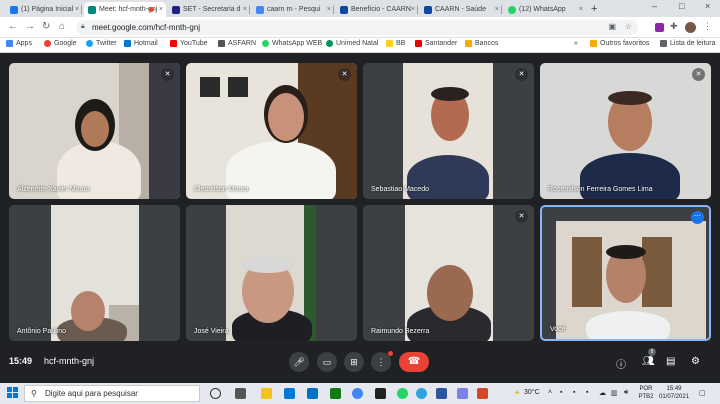 The image size is (720, 404). Describe the element at coordinates (101, 43) in the screenshot. I see `bookmark-twitter: Twitter` at that location.